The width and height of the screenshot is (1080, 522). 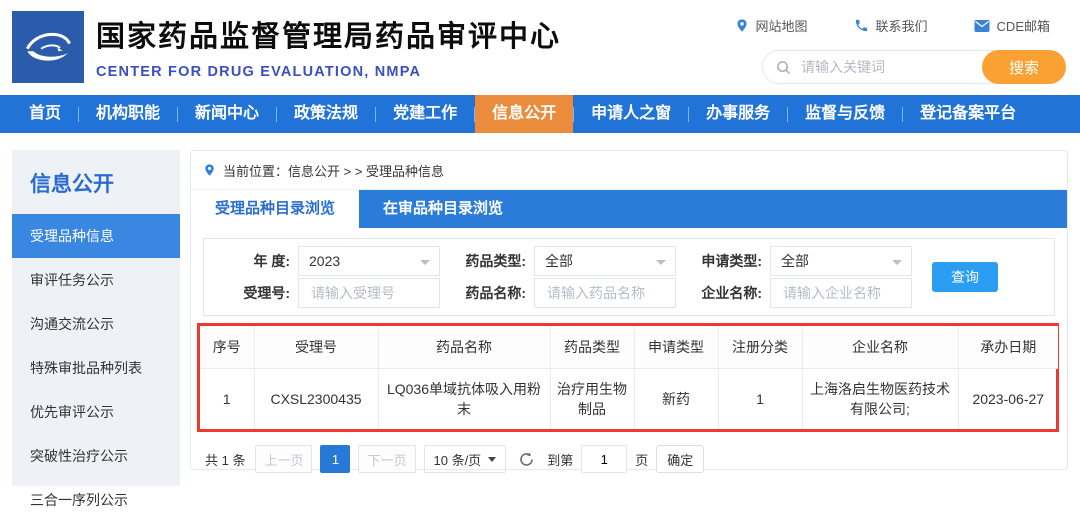 What do you see at coordinates (783, 67) in the screenshot?
I see `search-icon` at bounding box center [783, 67].